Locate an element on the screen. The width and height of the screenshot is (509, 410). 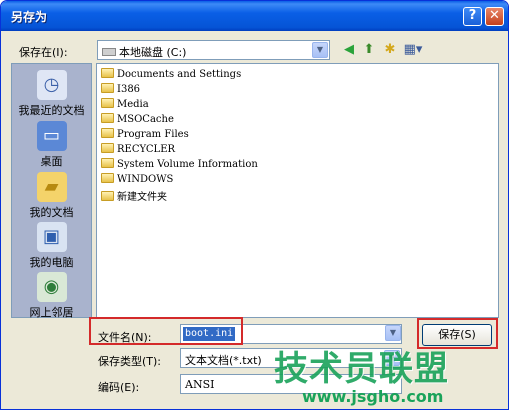
drive-icon is located at coordinates (109, 52).